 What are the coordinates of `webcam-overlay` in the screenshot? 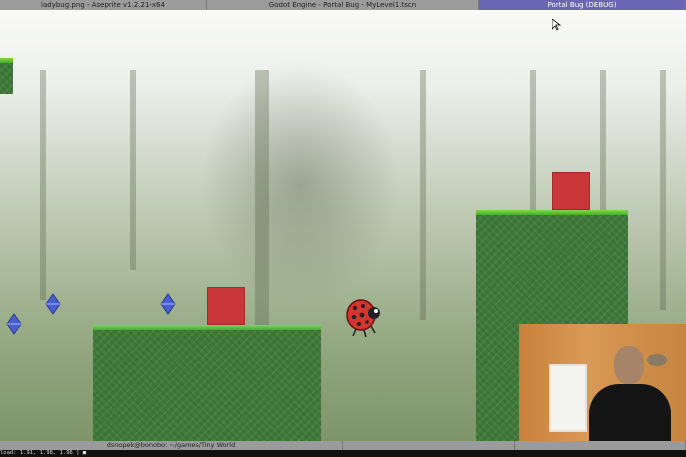 It's located at (602, 385).